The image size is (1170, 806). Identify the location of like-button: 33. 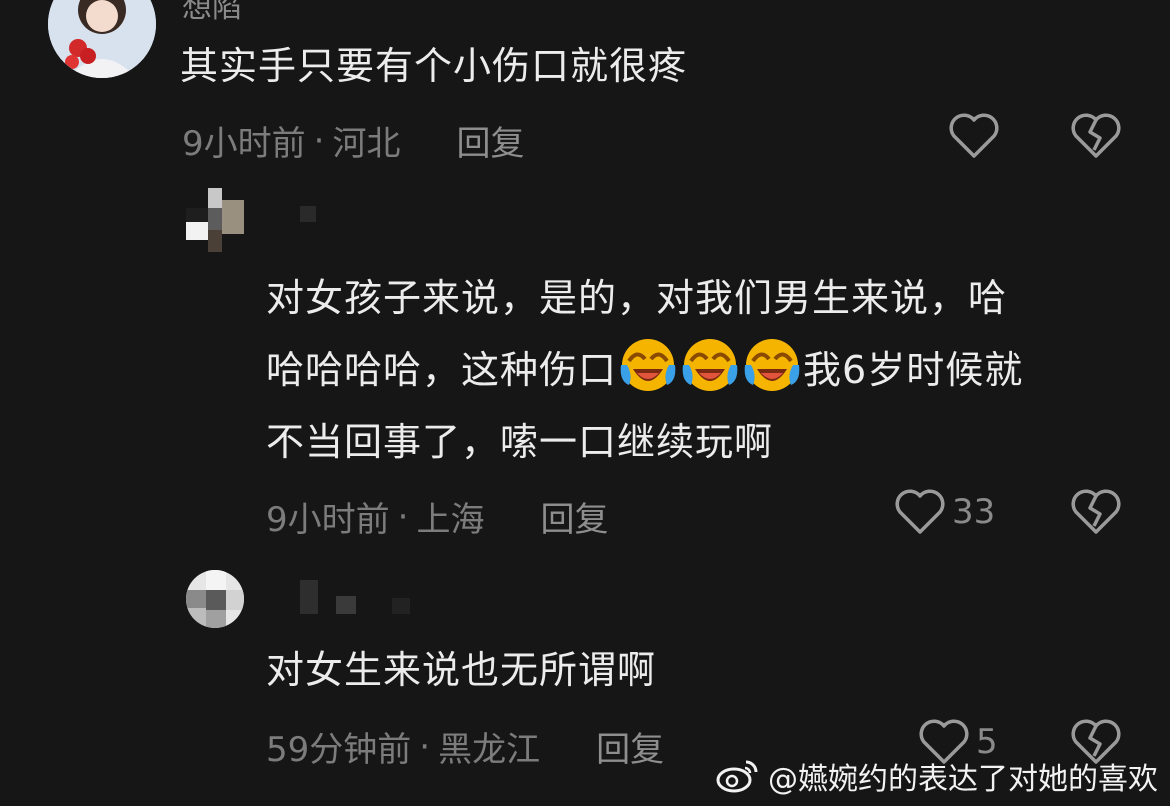
(944, 512).